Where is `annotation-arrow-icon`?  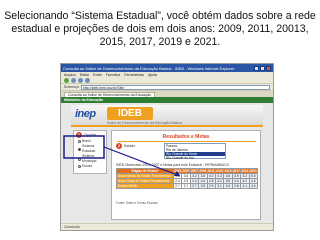 annotation-arrow-icon is located at coordinates (122, 156).